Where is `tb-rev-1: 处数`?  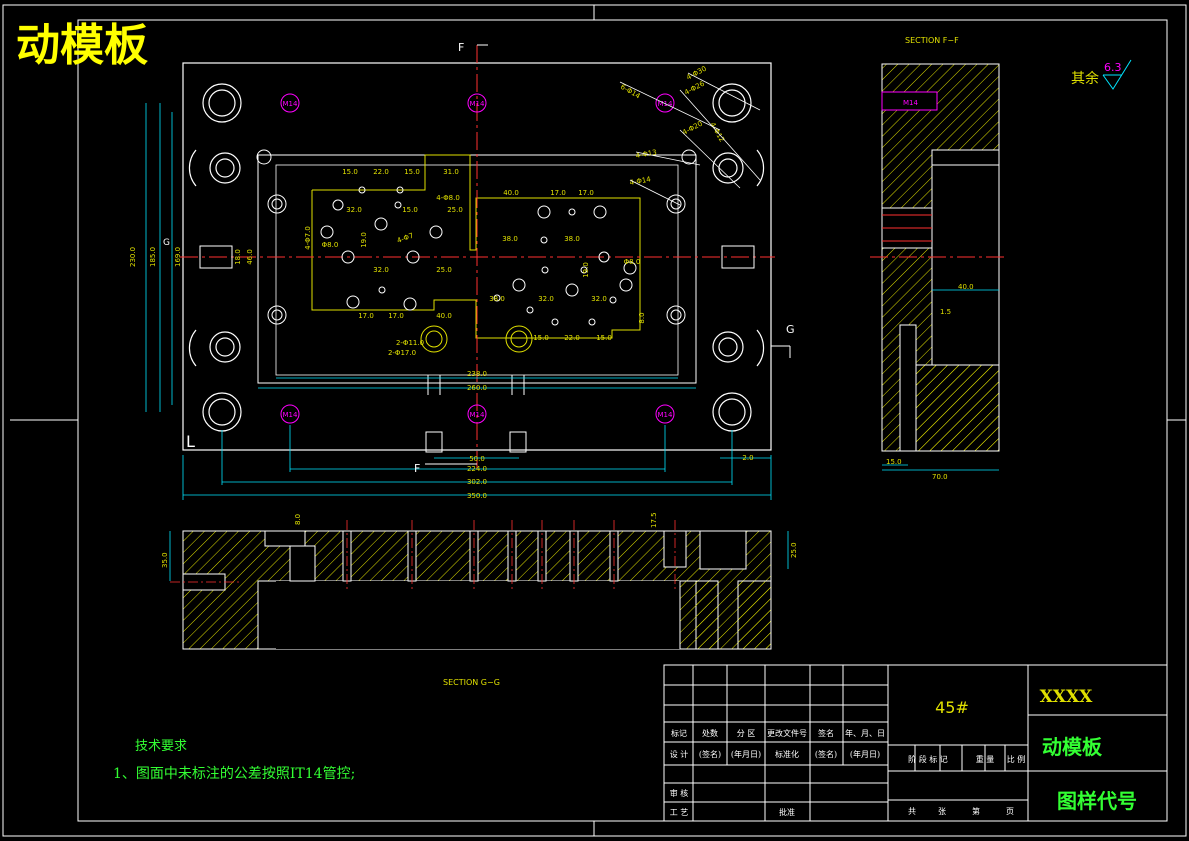 tb-rev-1: 处数 is located at coordinates (710, 733).